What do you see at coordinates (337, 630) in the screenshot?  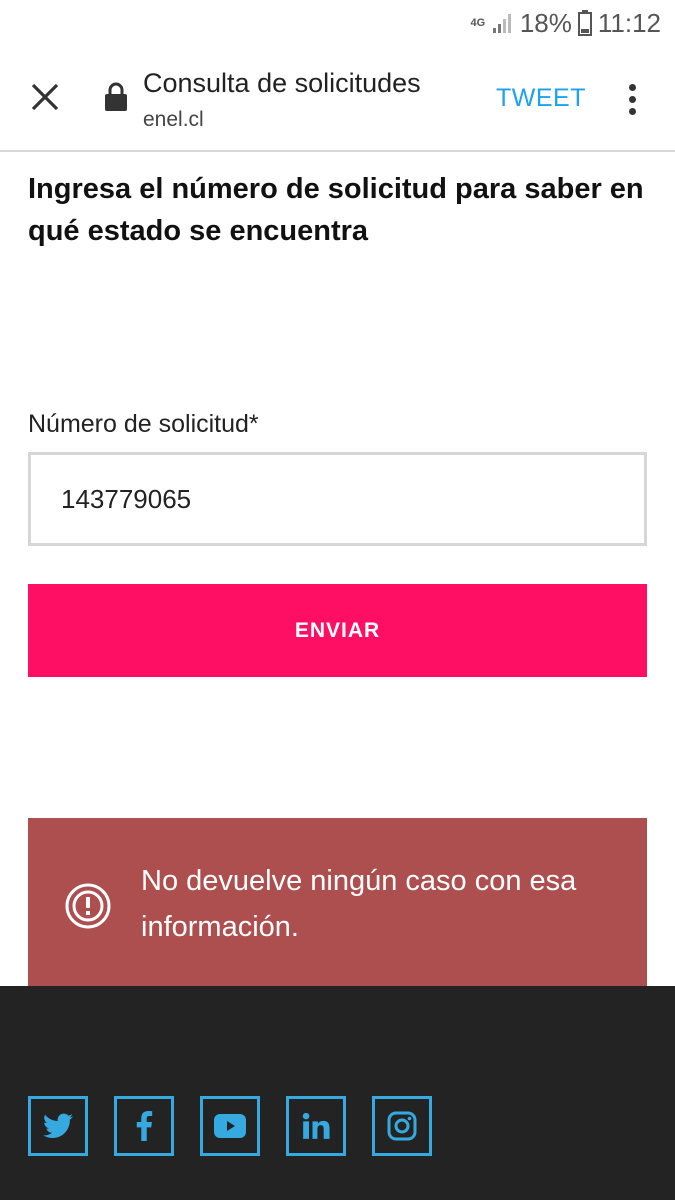 I see `submit-button: ENVIAR` at bounding box center [337, 630].